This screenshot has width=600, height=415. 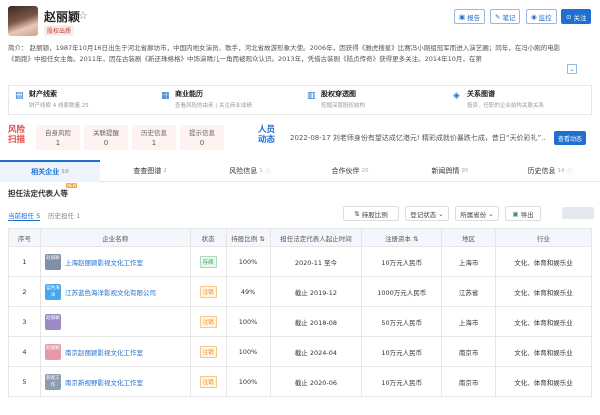 I want to click on col-status: 状态, so click(x=208, y=237).